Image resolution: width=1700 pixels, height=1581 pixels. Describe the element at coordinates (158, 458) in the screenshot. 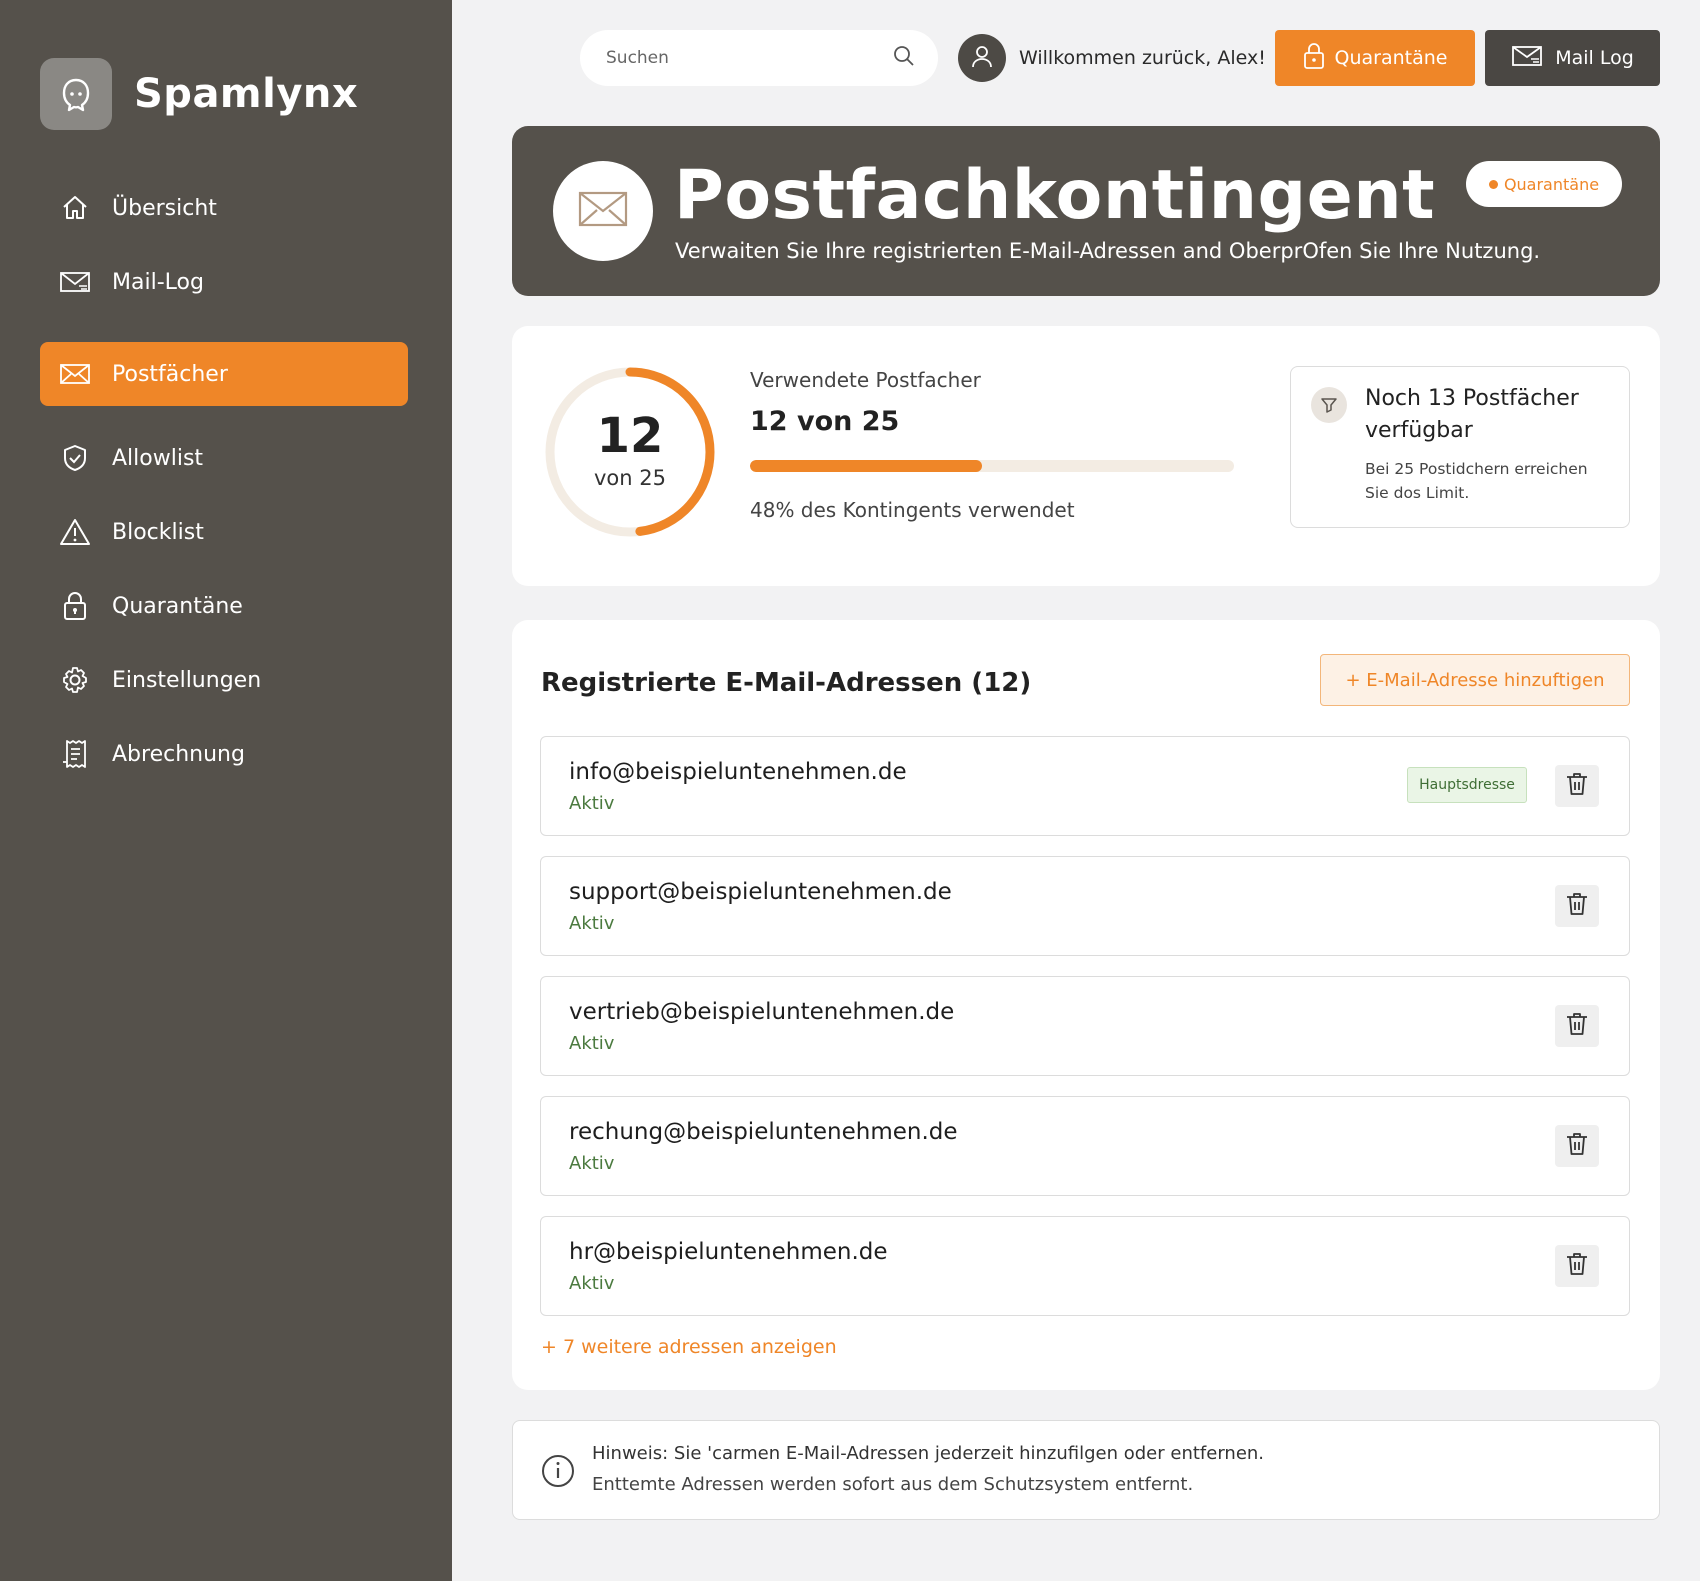

I see `sidebar-item-label: Allowlist` at that location.